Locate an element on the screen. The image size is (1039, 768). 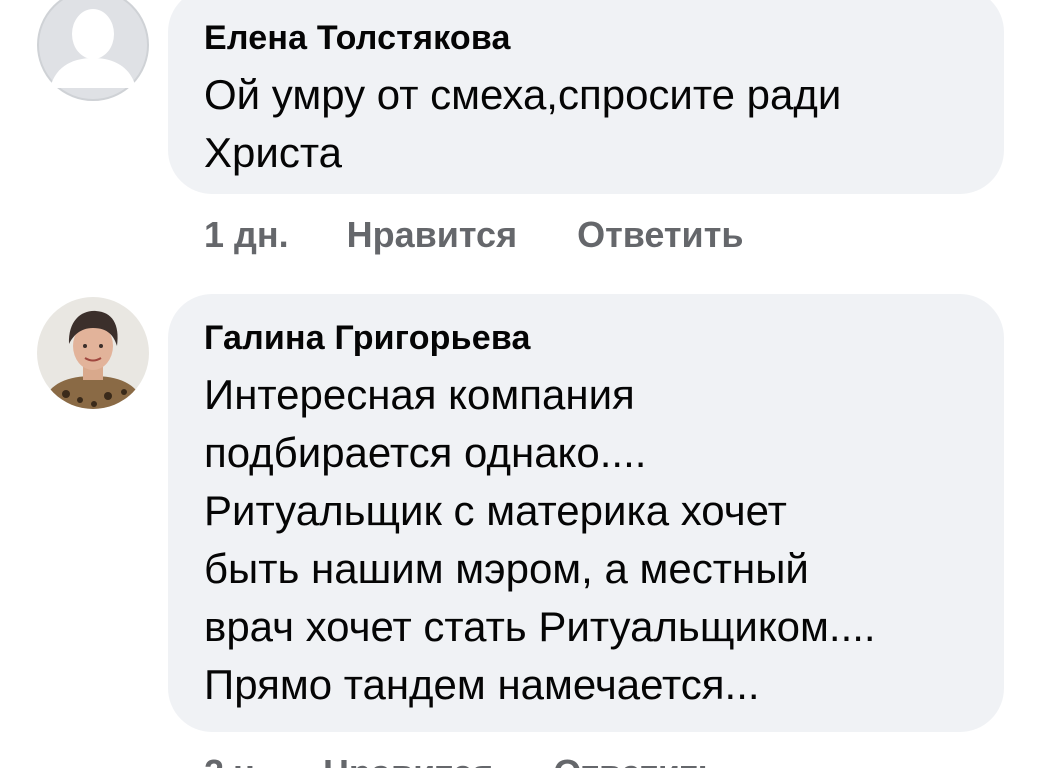
user-photo is located at coordinates (93, 353).